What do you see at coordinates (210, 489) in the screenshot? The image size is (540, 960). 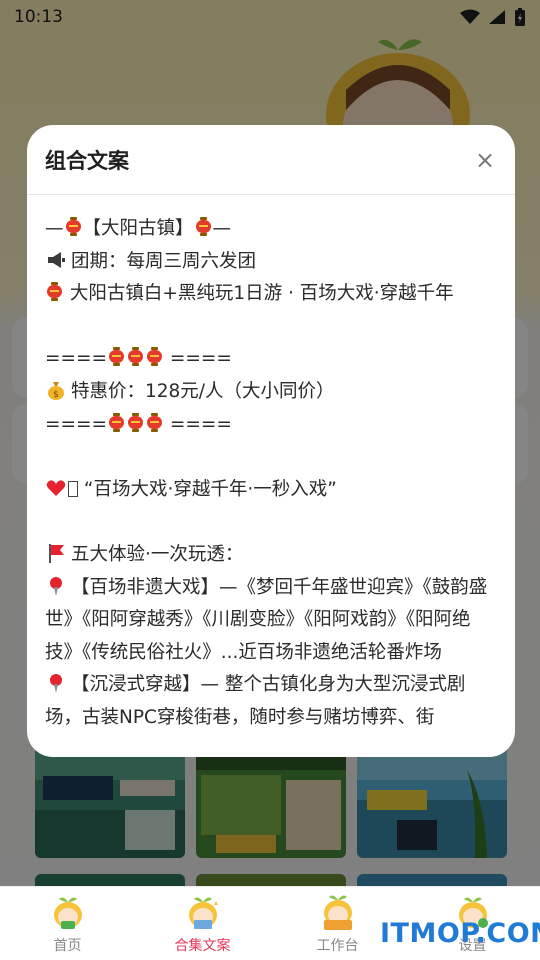 I see `slogan-text: “百场大戏·穿越千年·一秒入戏”` at bounding box center [210, 489].